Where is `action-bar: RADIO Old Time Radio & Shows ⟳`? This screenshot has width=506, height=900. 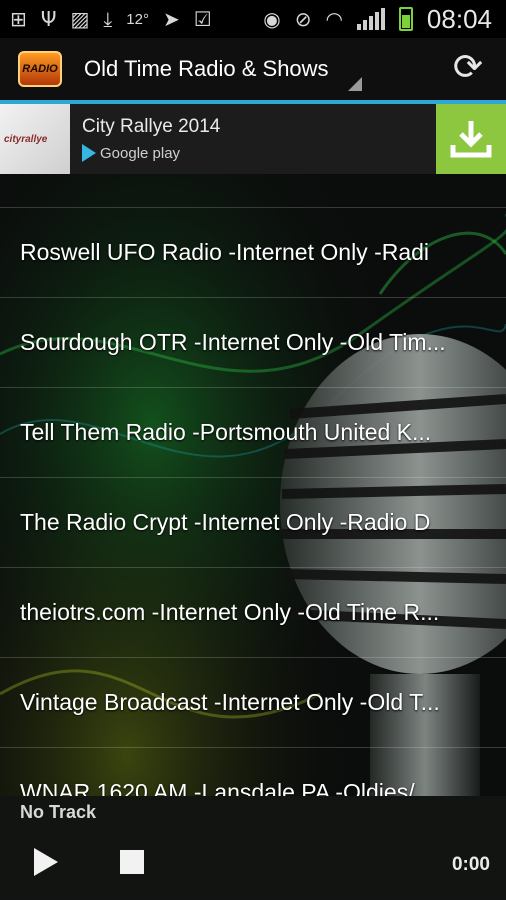
action-bar: RADIO Old Time Radio & Shows ⟳ is located at coordinates (253, 69).